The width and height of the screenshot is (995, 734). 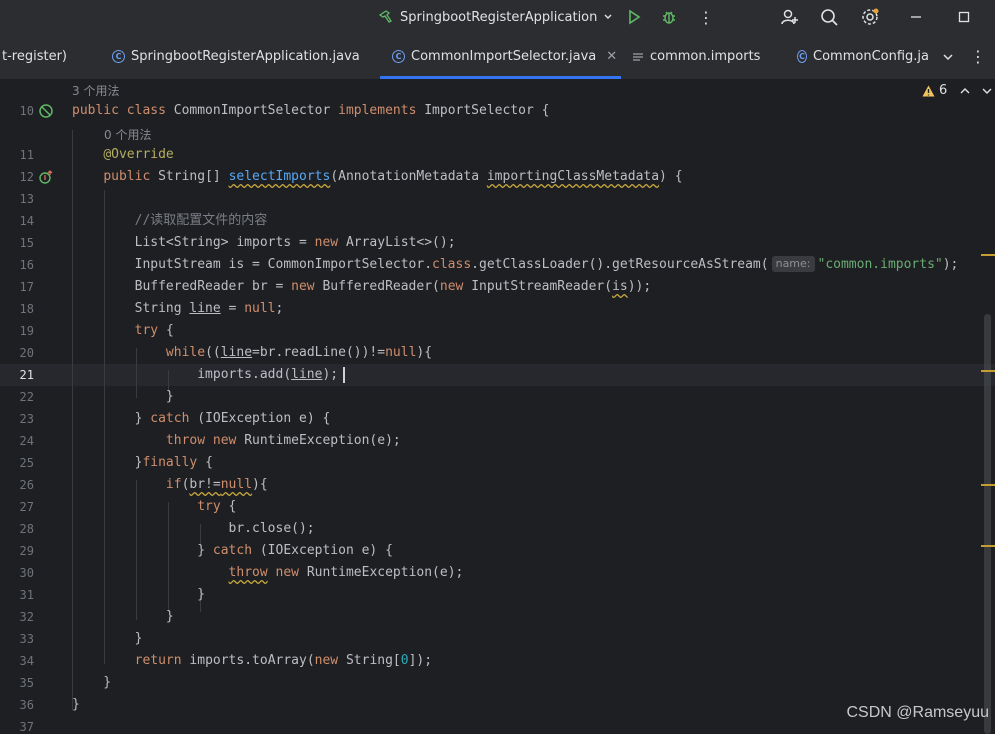 What do you see at coordinates (26, 551) in the screenshot?
I see `line-number: 29` at bounding box center [26, 551].